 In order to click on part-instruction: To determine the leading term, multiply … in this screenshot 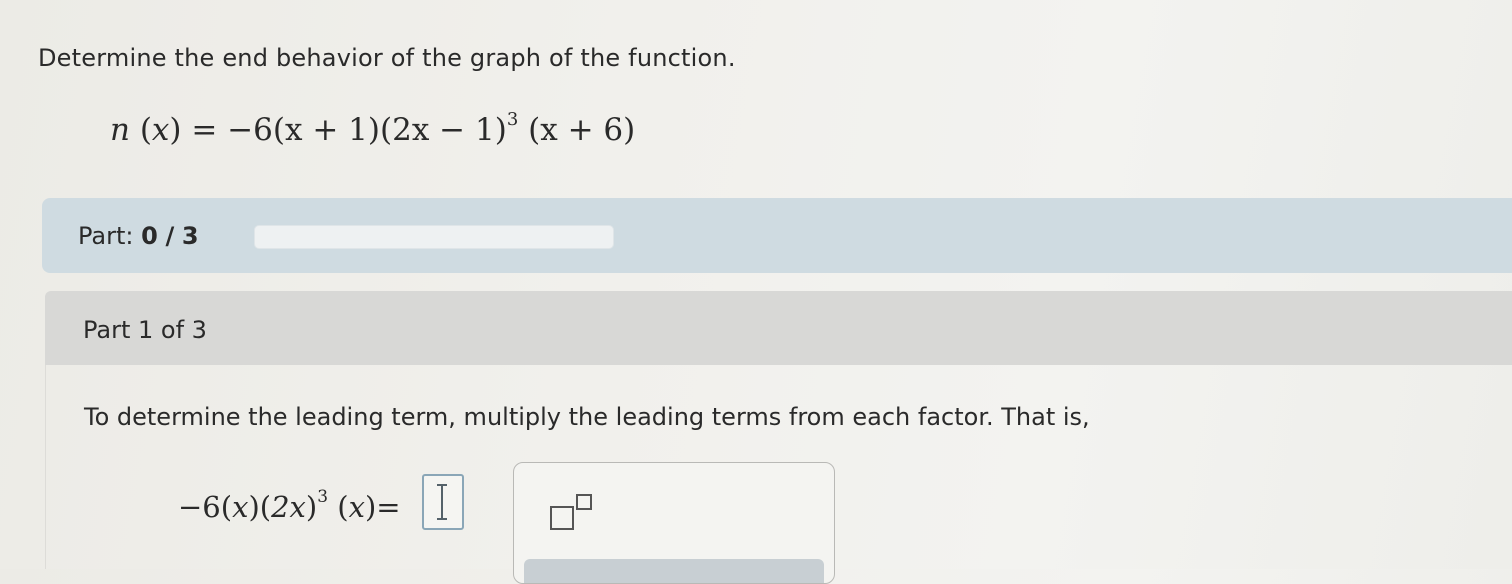, I will do `click(587, 417)`.